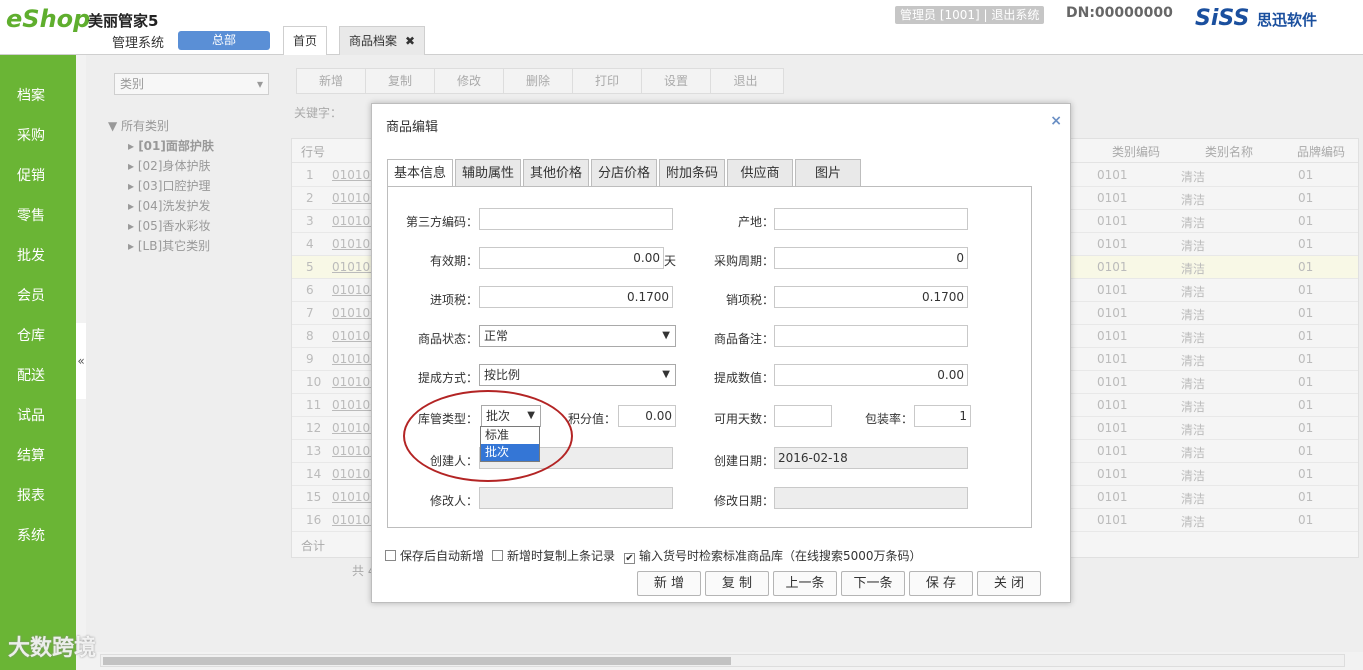 This screenshot has width=1363, height=670. I want to click on tree-item: ▸ [03]口腔护理, so click(161, 186).